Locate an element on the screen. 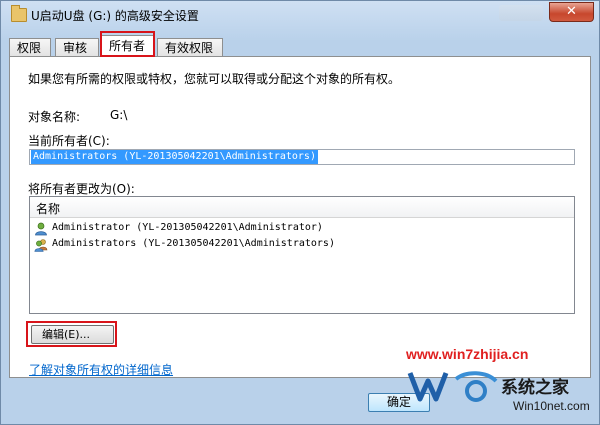  object-name-label: 对象名称: is located at coordinates (54, 117).